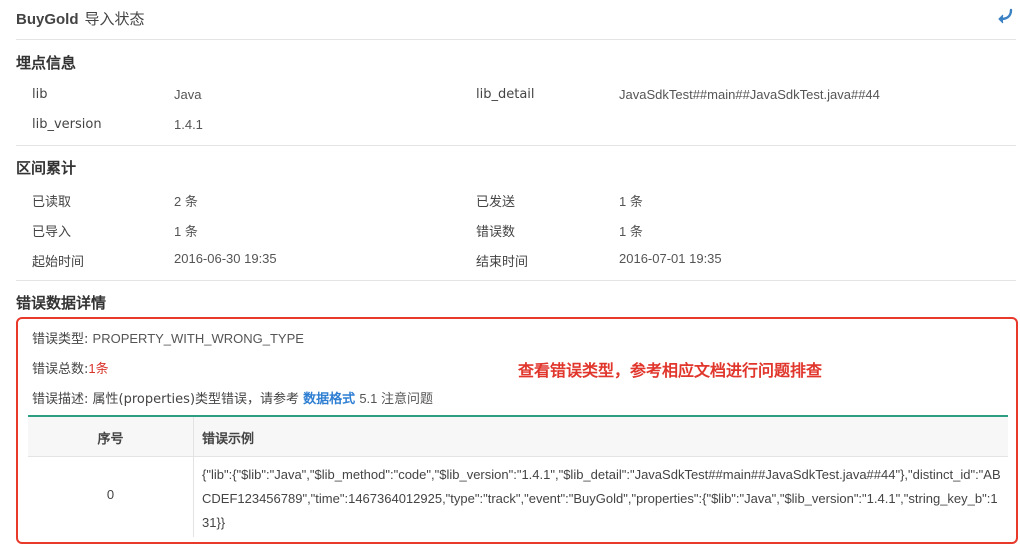 This screenshot has height=549, width=1020. Describe the element at coordinates (670, 258) in the screenshot. I see `end-time-value: 2016-07-01 19:35` at that location.